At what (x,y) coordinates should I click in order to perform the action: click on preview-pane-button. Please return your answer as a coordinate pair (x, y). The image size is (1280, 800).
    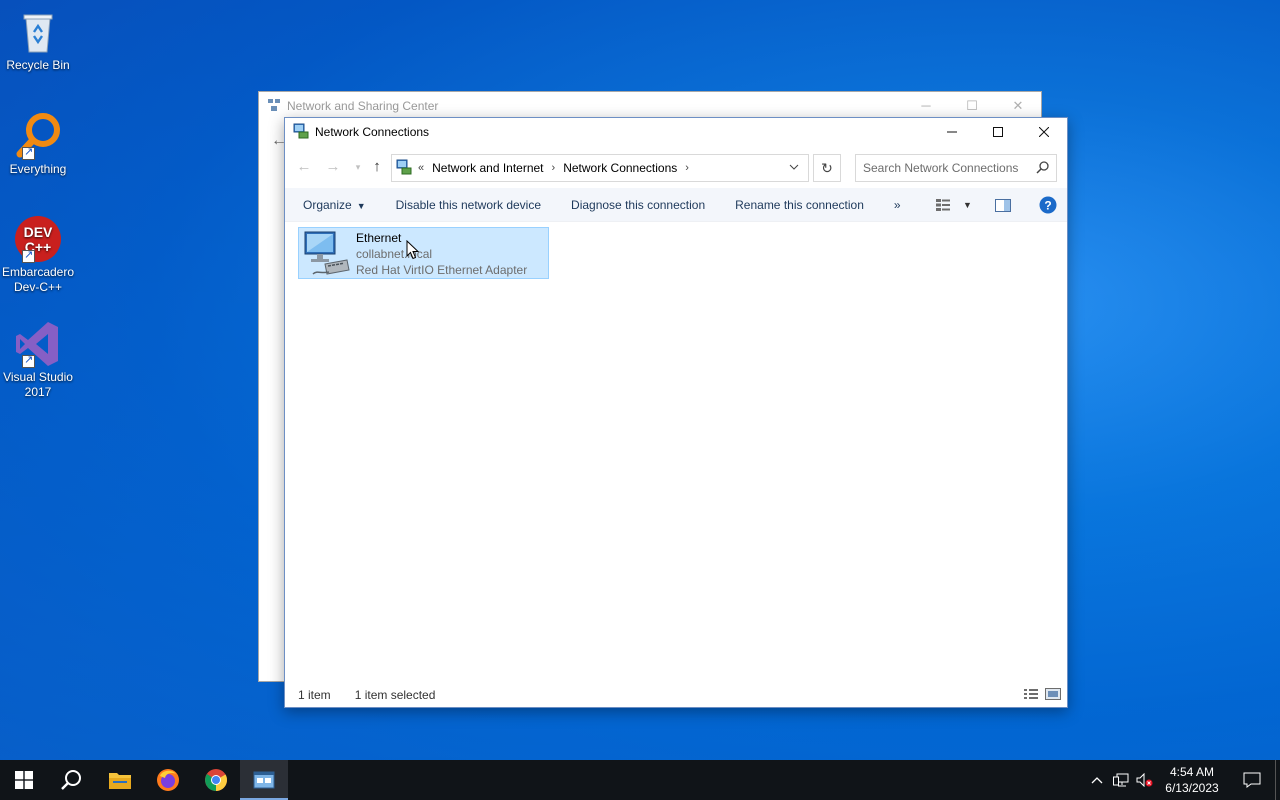
    Looking at the image, I should click on (1003, 205).